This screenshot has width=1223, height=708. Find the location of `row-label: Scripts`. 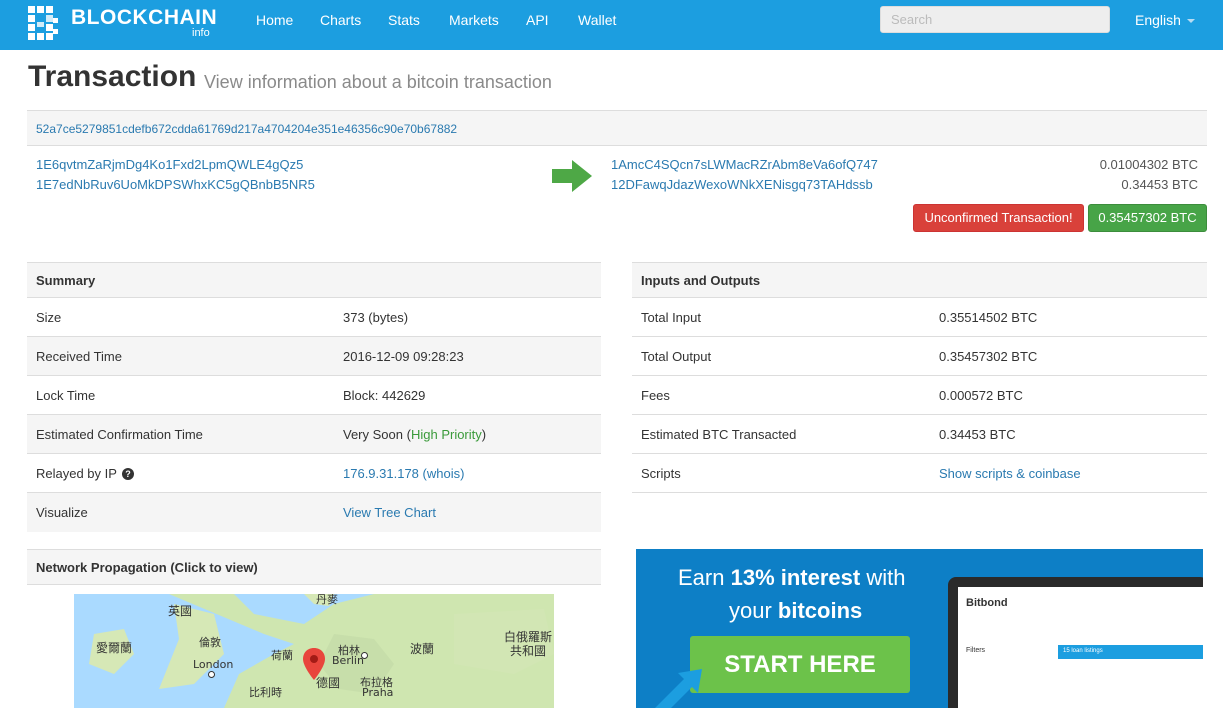

row-label: Scripts is located at coordinates (661, 473).